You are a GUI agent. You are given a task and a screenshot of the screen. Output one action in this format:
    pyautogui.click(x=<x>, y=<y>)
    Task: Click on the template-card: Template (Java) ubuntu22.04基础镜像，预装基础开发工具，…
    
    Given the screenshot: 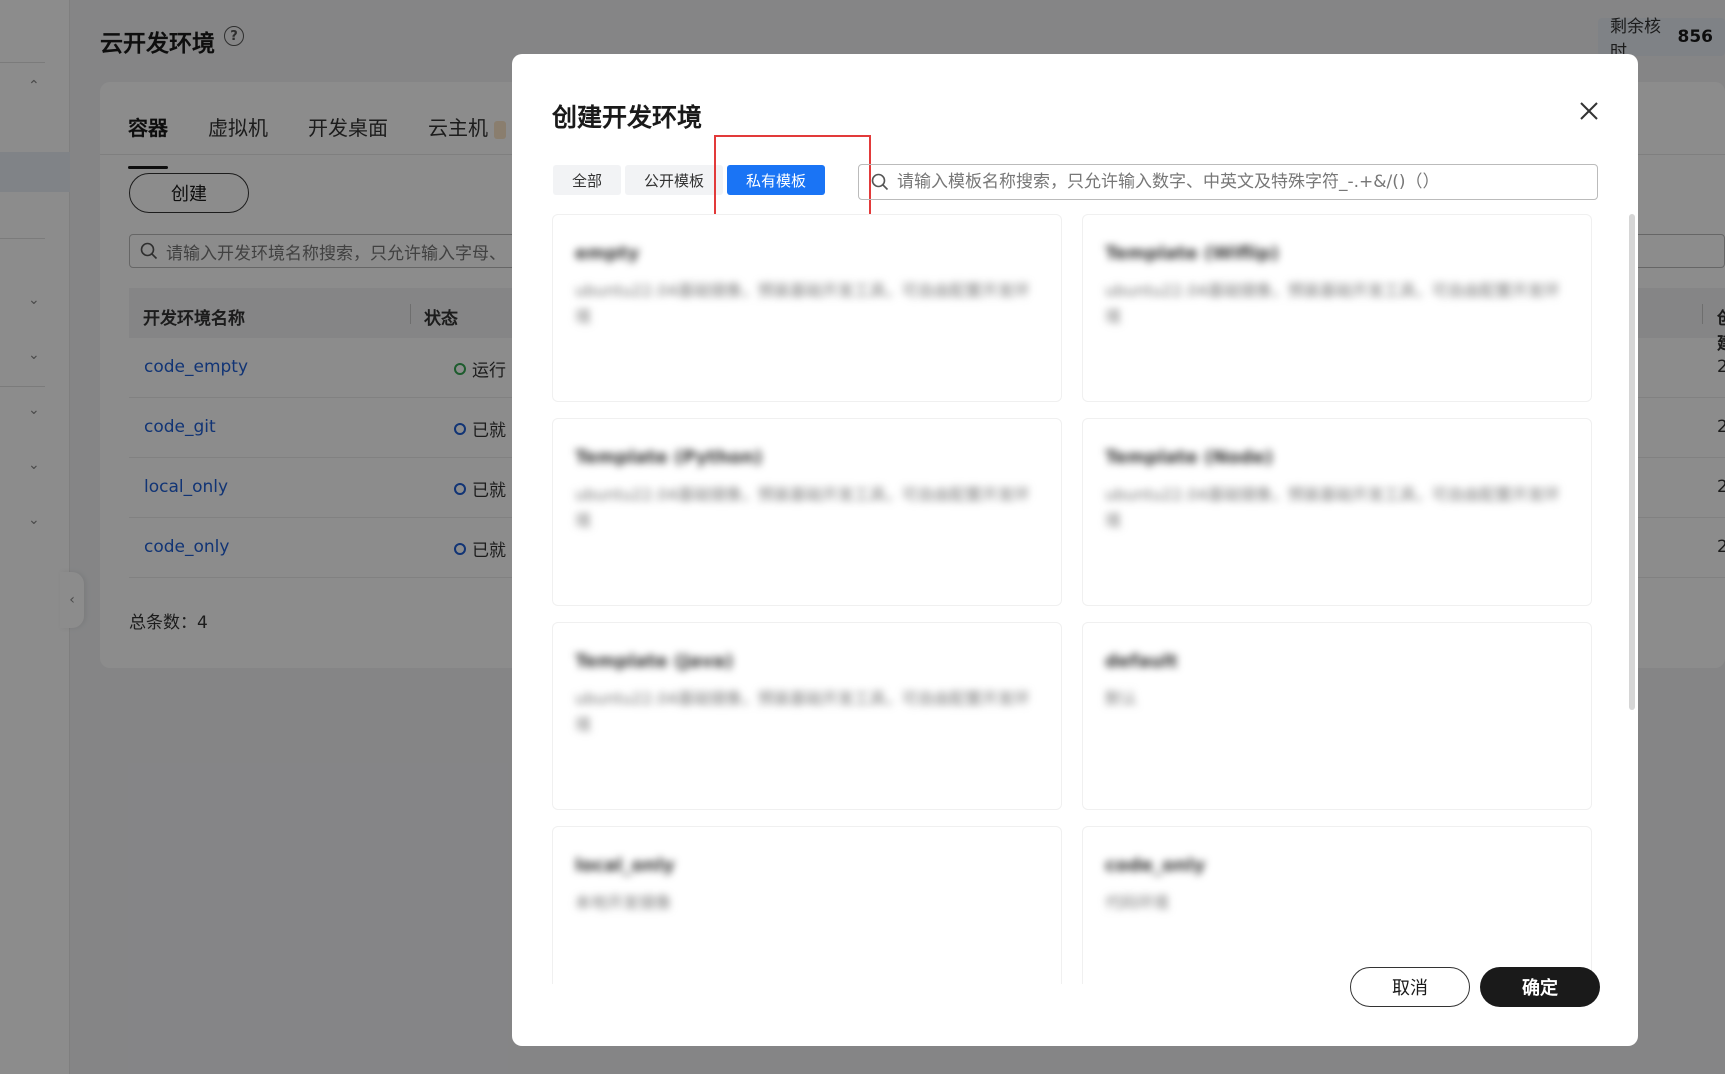 What is the action you would take?
    pyautogui.click(x=807, y=716)
    